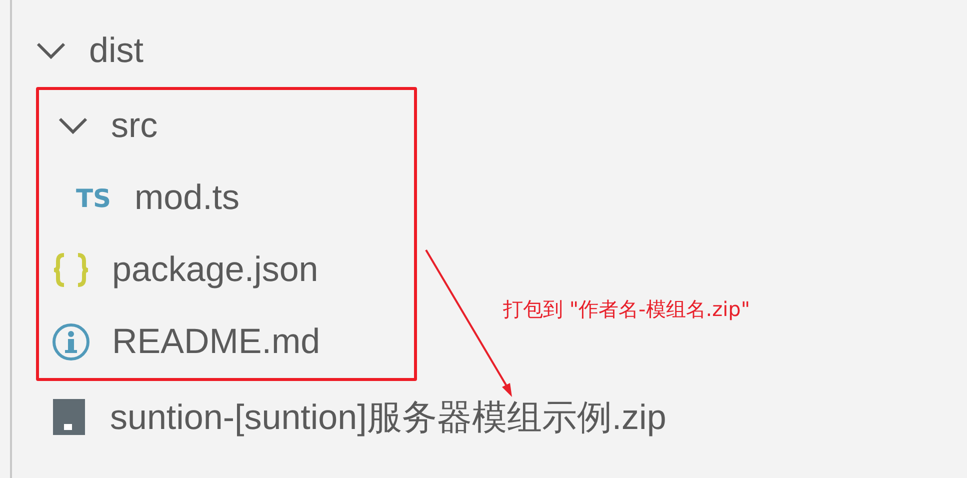 This screenshot has width=967, height=478. I want to click on file-name: mod.ts, so click(187, 198).